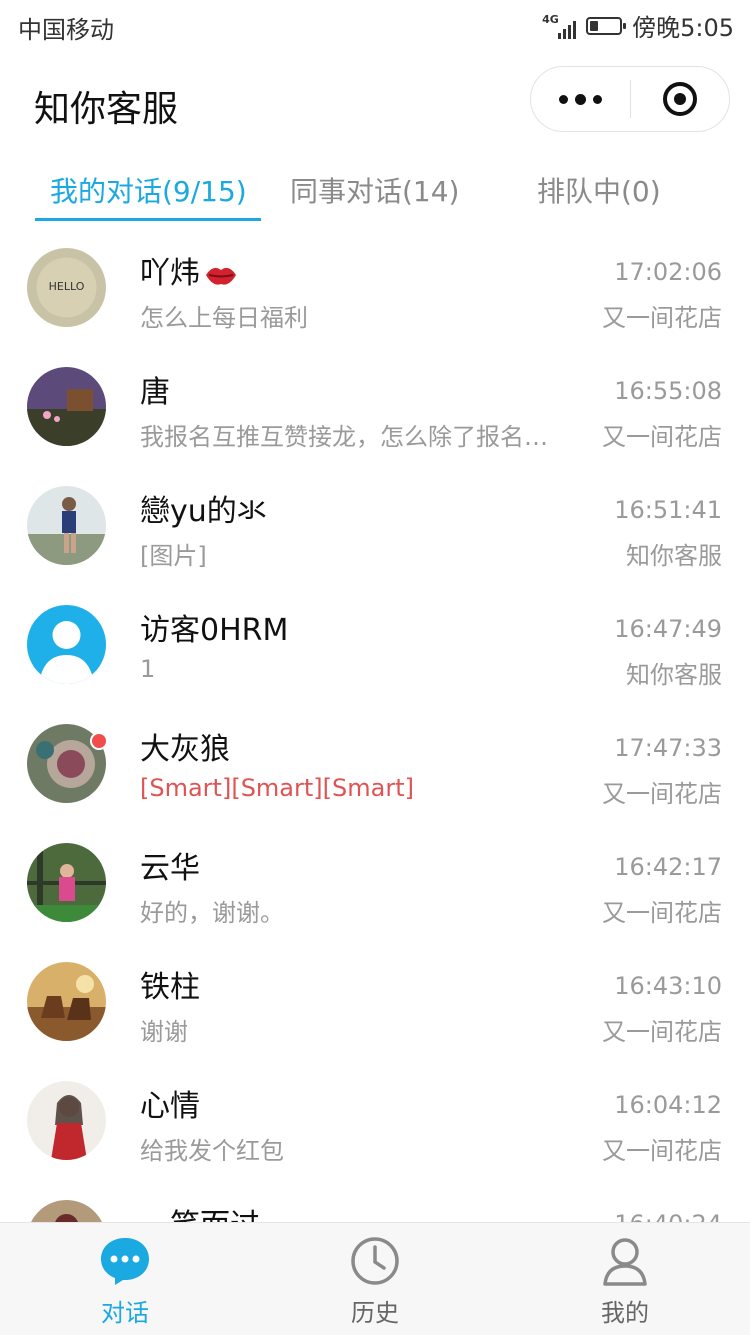 This screenshot has height=1335, width=750. Describe the element at coordinates (606, 25) in the screenshot. I see `battery-icon` at that location.